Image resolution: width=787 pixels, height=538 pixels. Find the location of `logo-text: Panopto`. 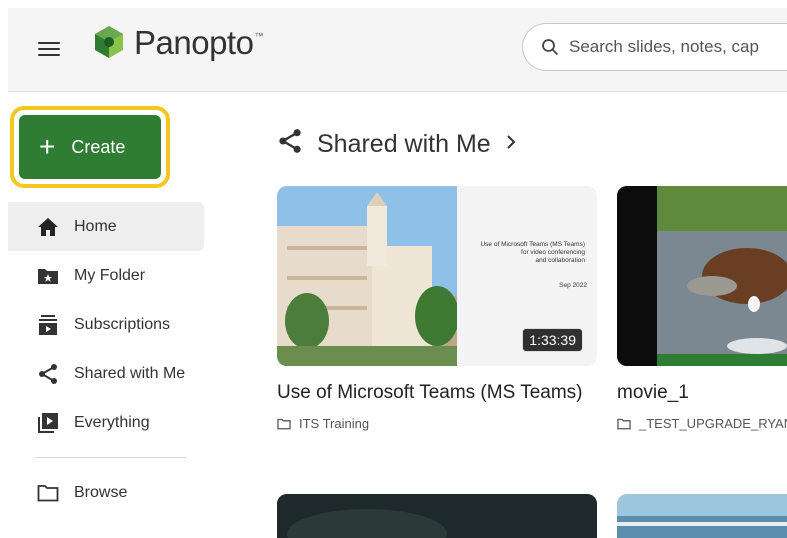

logo-text: Panopto is located at coordinates (194, 42).